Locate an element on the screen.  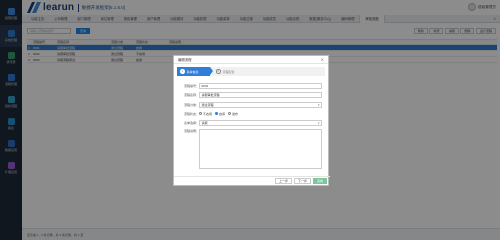
form-row-category: 流程分类： 通过流程 ▾ is located at coordinates (253, 104).